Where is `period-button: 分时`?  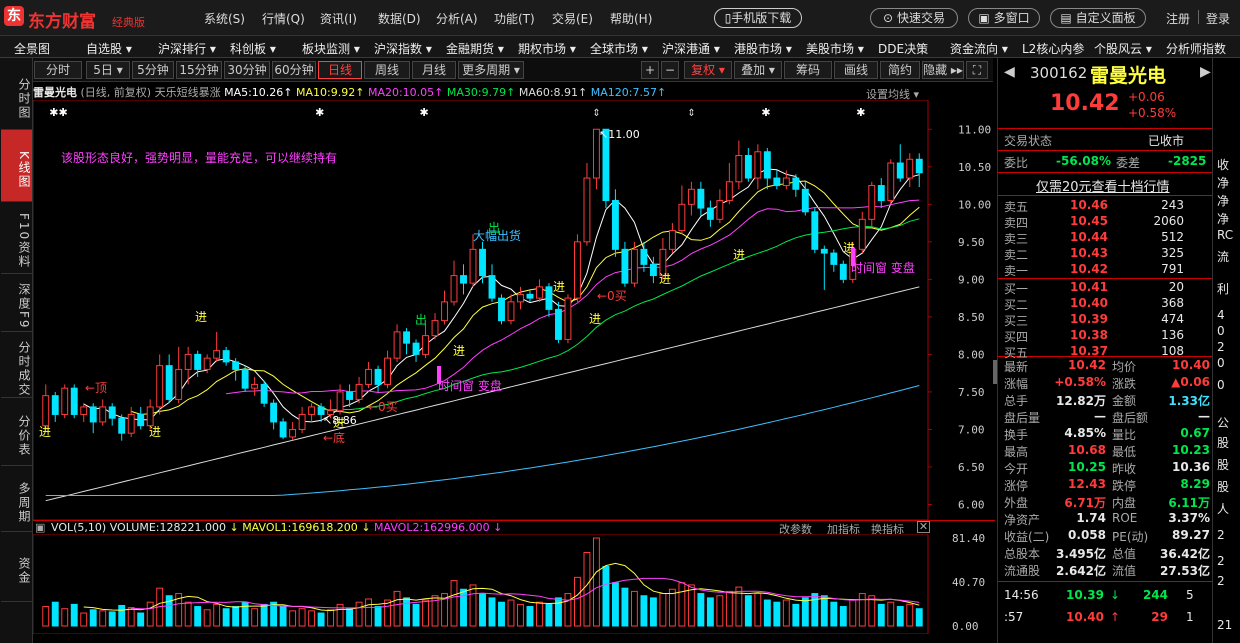
period-button: 分时 is located at coordinates (58, 70).